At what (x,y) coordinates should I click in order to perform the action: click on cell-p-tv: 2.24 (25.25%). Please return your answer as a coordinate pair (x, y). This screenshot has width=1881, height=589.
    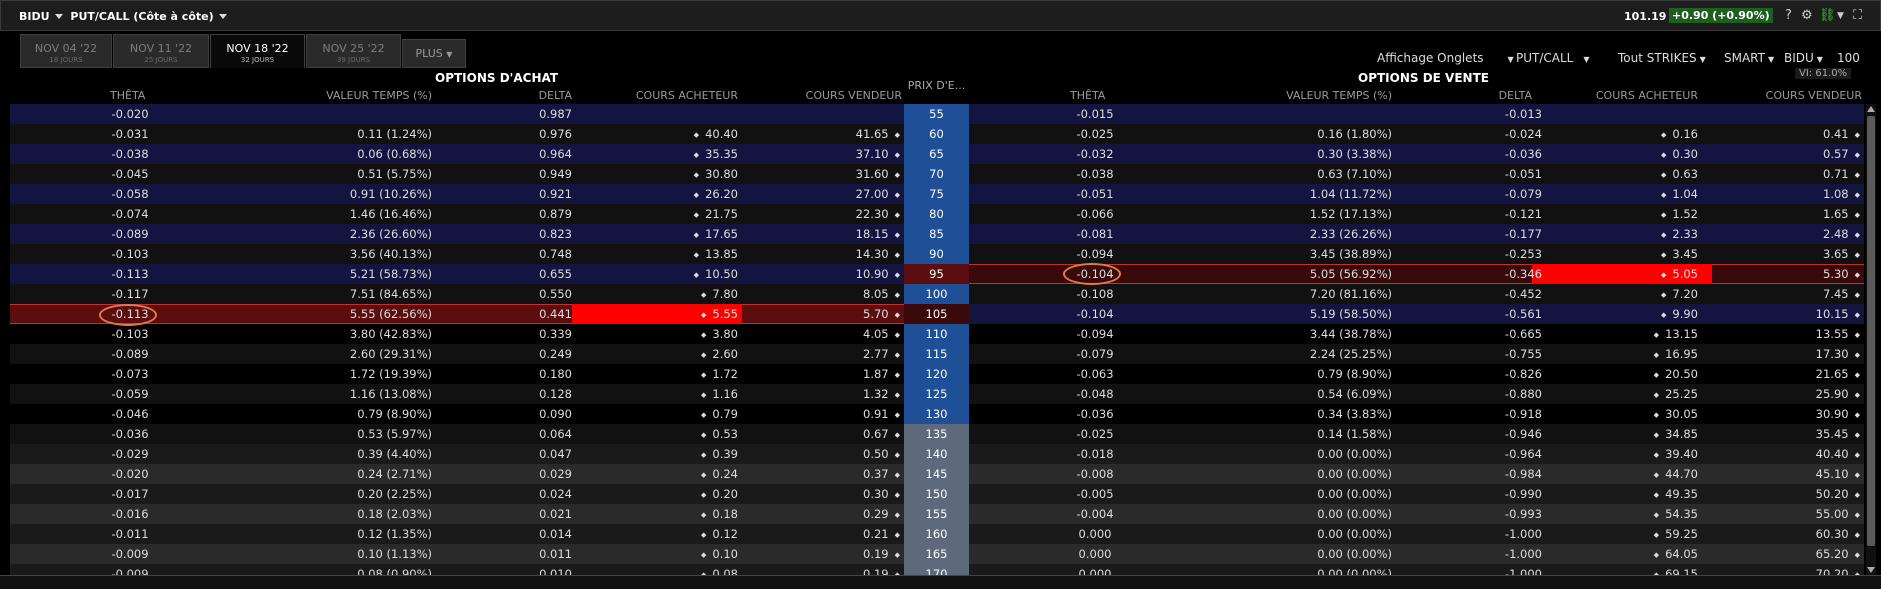
    Looking at the image, I should click on (1321, 354).